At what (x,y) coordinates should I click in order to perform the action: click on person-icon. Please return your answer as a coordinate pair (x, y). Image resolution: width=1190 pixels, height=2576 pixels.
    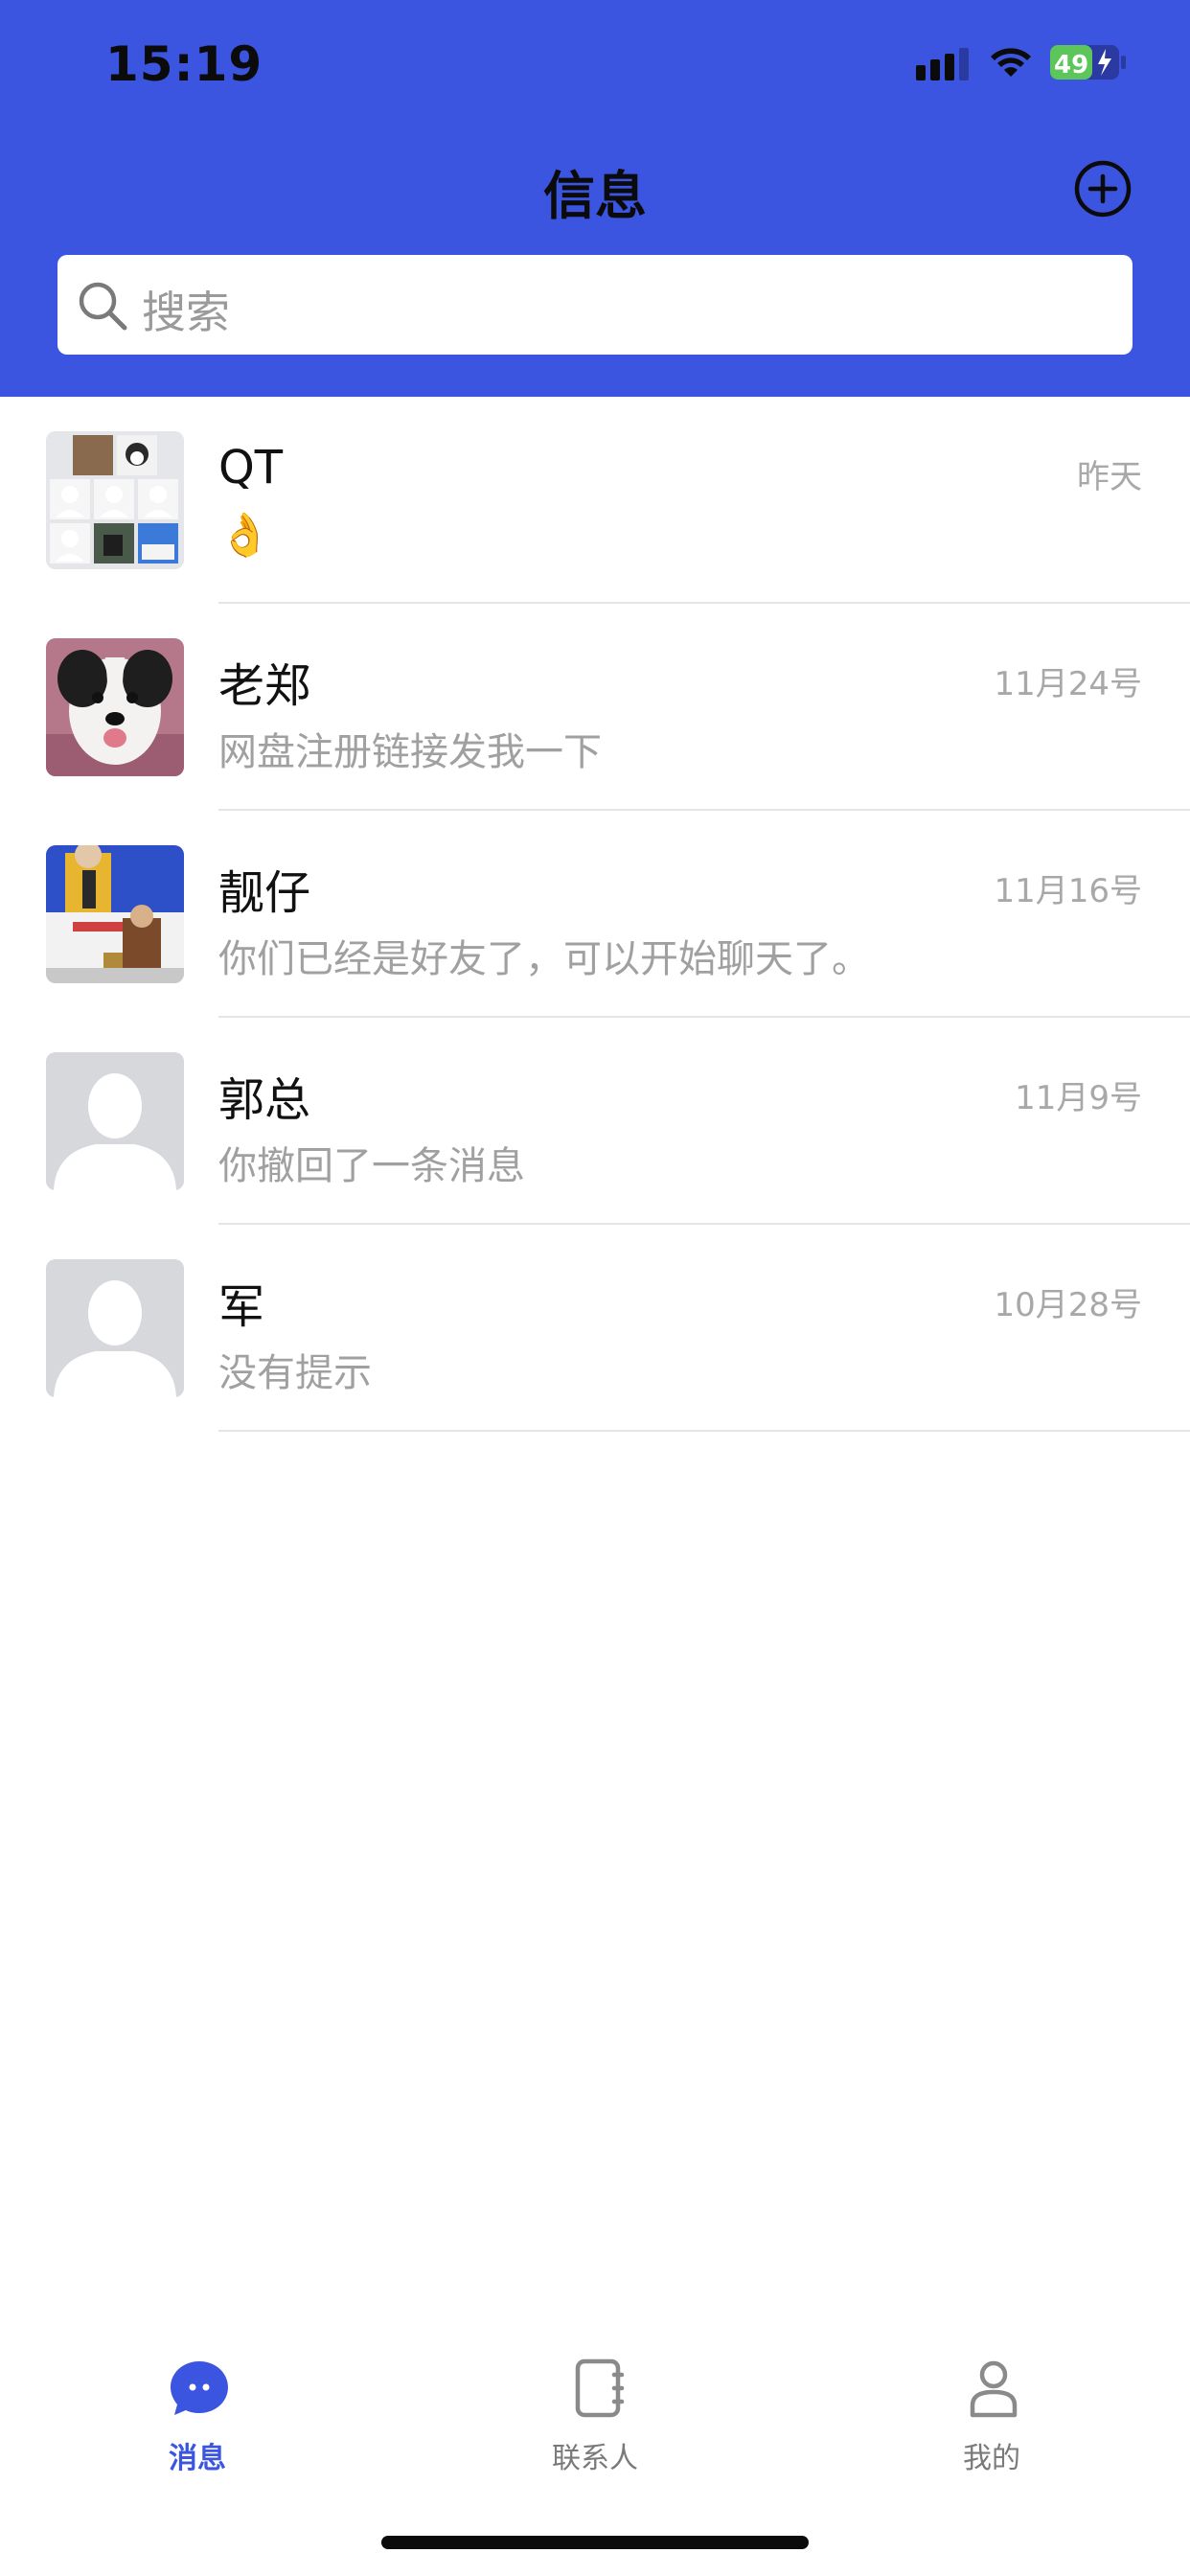
    Looking at the image, I should click on (994, 2389).